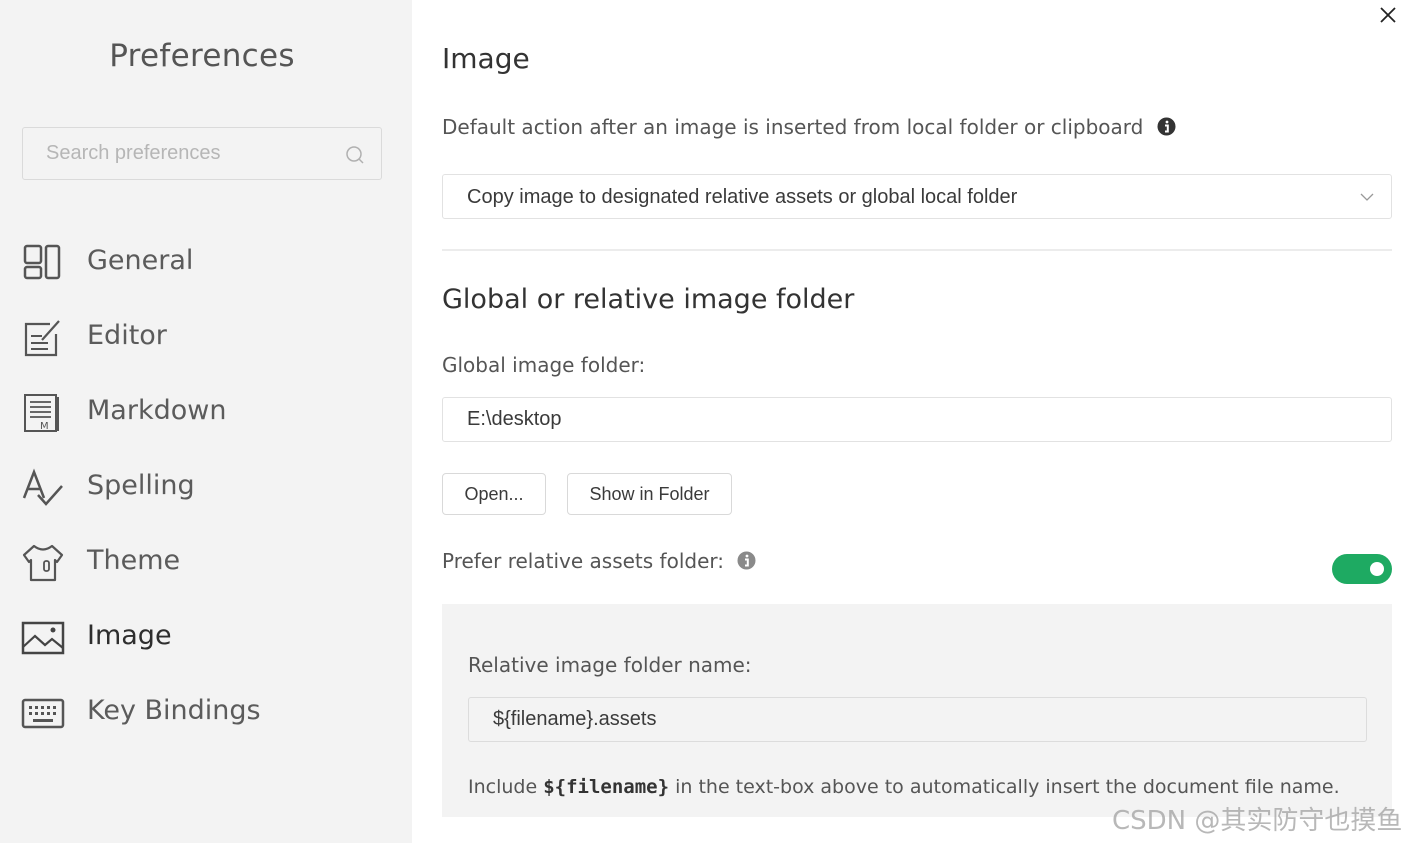 The image size is (1411, 843). Describe the element at coordinates (129, 635) in the screenshot. I see `sidebar-item-label: Image` at that location.